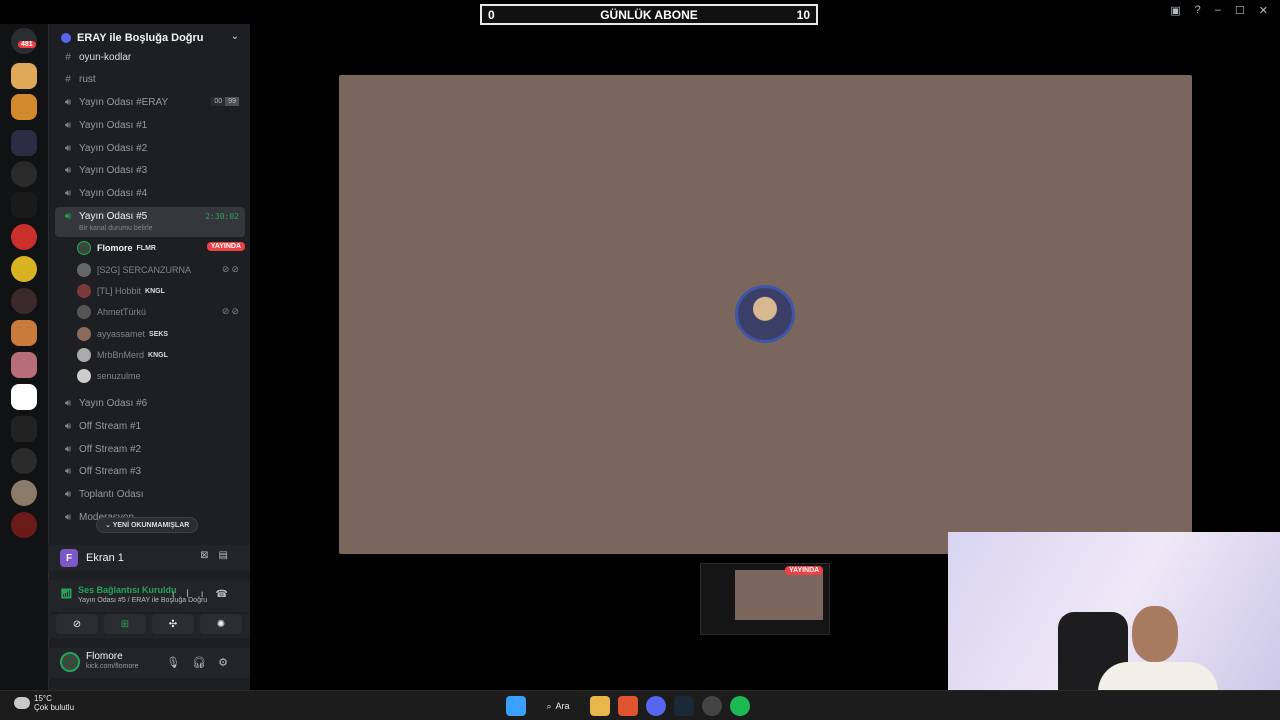 The height and width of the screenshot is (720, 1280). I want to click on mic-headset-settings-icons: 🎙︎🎧︎⚙︎, so click(203, 662).